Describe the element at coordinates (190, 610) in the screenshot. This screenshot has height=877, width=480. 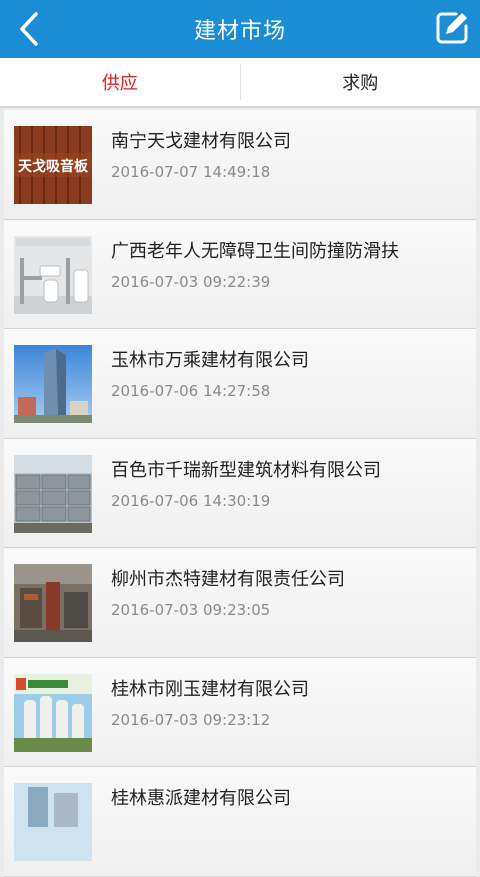
I see `item-date: 2016-07-03 09:23:05` at that location.